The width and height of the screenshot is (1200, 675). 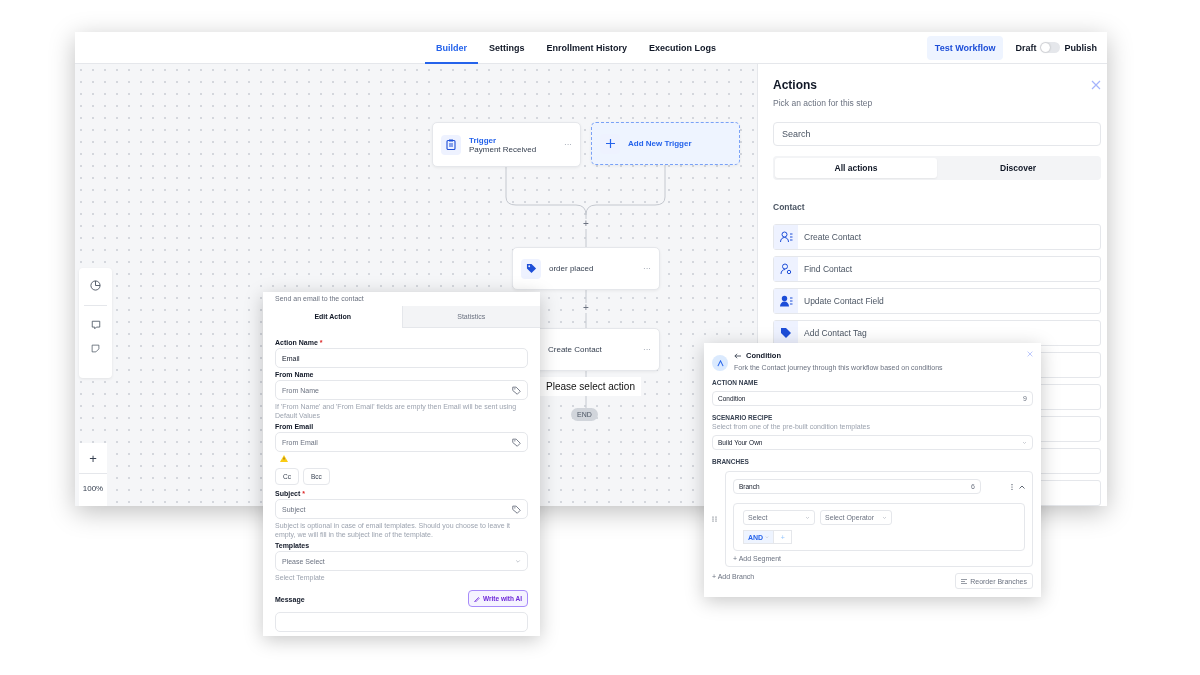 I want to click on select-action-hint: Please select action, so click(x=590, y=386).